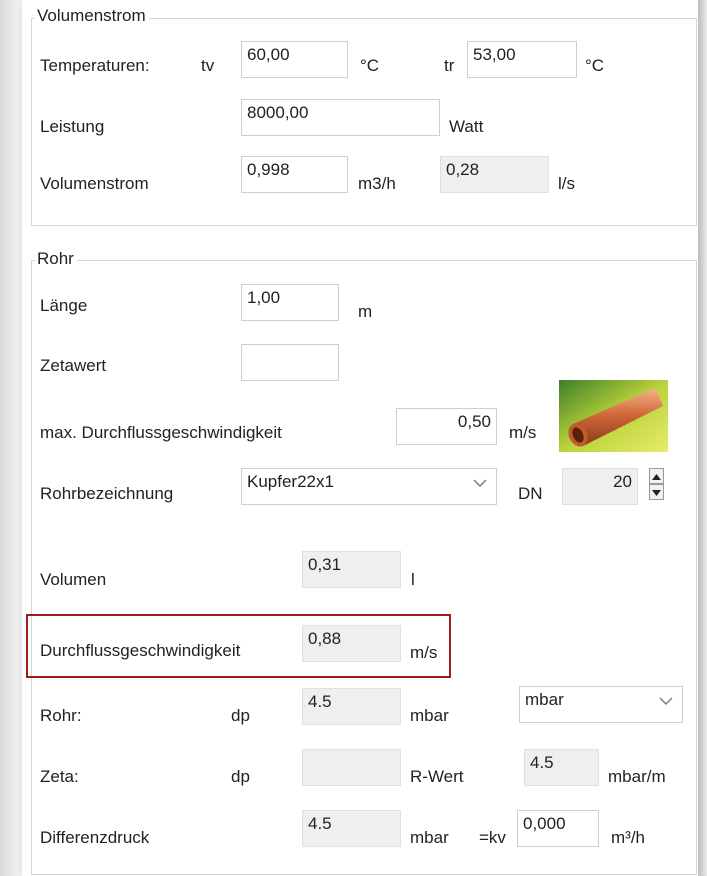 The image size is (707, 876). What do you see at coordinates (369, 486) in the screenshot?
I see `rohrbezeichnung-select: Kupfer22x1` at bounding box center [369, 486].